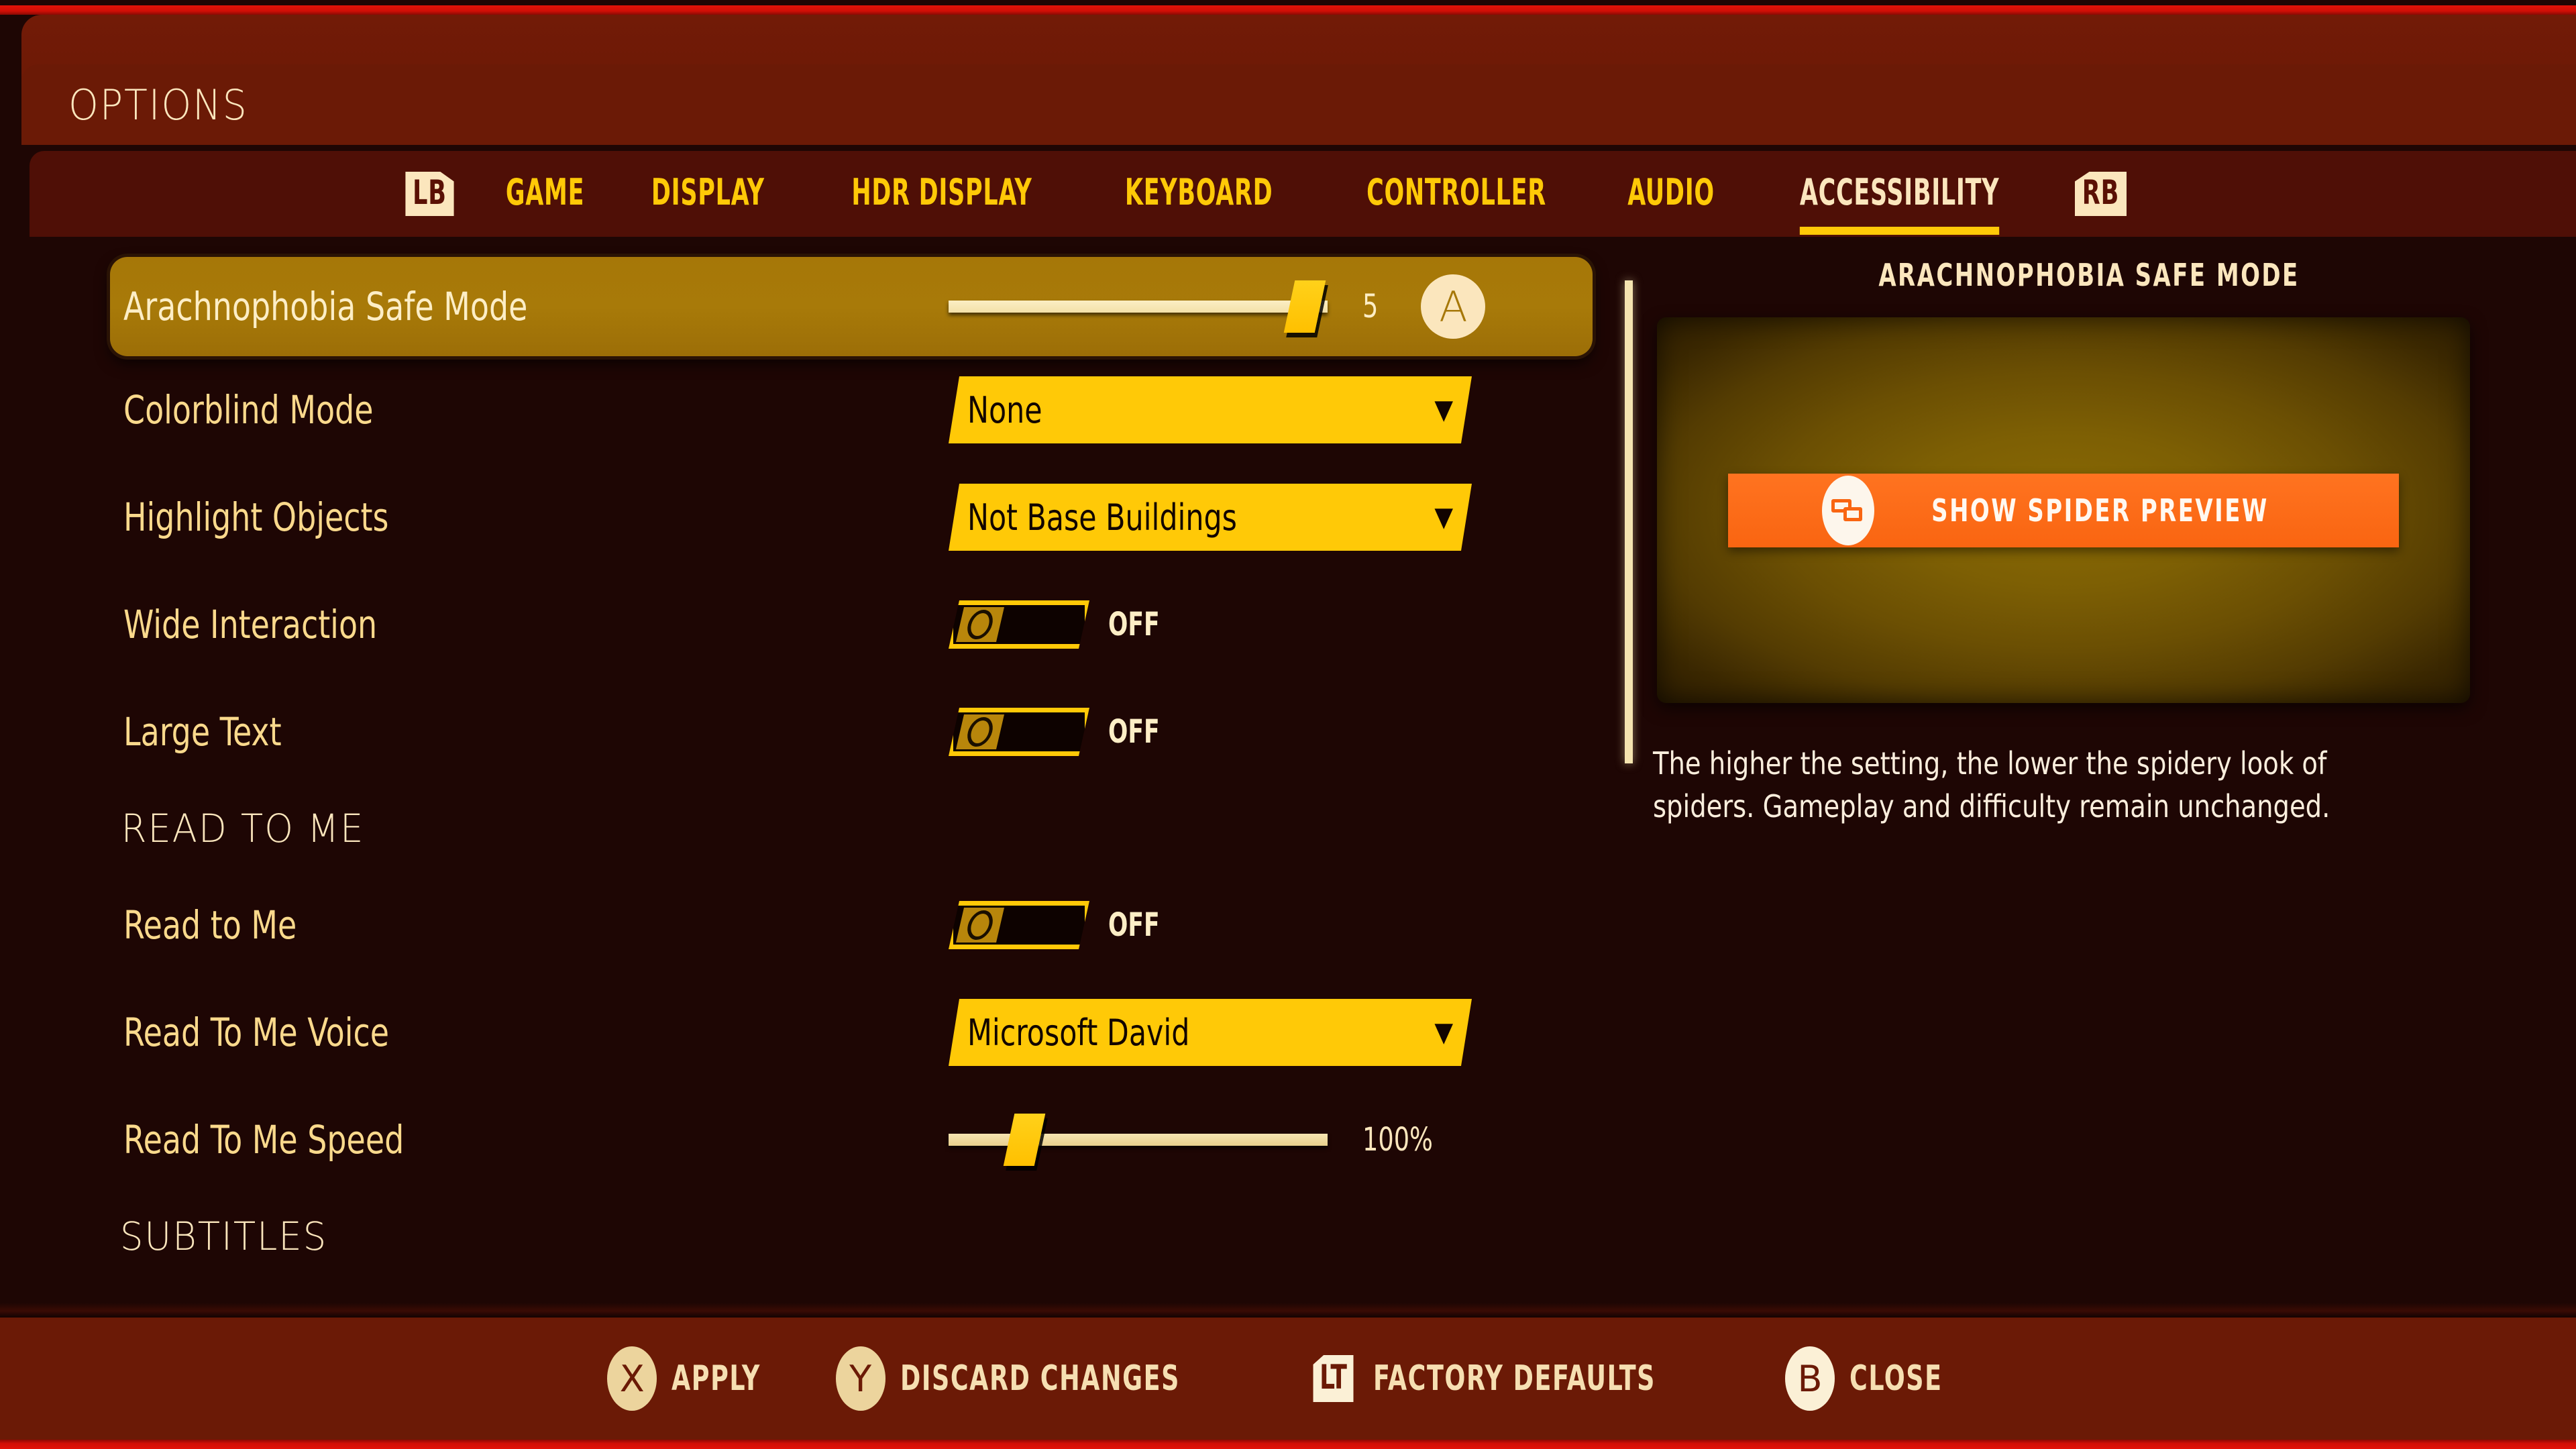 Image resolution: width=2576 pixels, height=1449 pixels. Describe the element at coordinates (1298, 104) in the screenshot. I see `title-bar: OPTIONS` at that location.